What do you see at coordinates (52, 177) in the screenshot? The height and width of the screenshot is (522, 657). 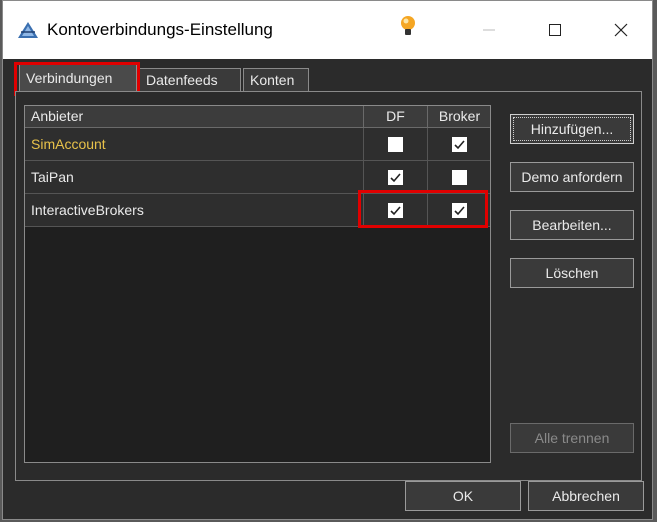 I see `row-provider-name: TaiPan` at bounding box center [52, 177].